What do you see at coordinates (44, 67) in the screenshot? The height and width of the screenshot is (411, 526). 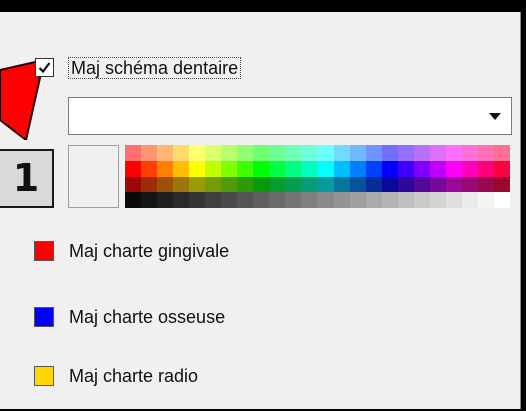 I see `schema-checkbox` at bounding box center [44, 67].